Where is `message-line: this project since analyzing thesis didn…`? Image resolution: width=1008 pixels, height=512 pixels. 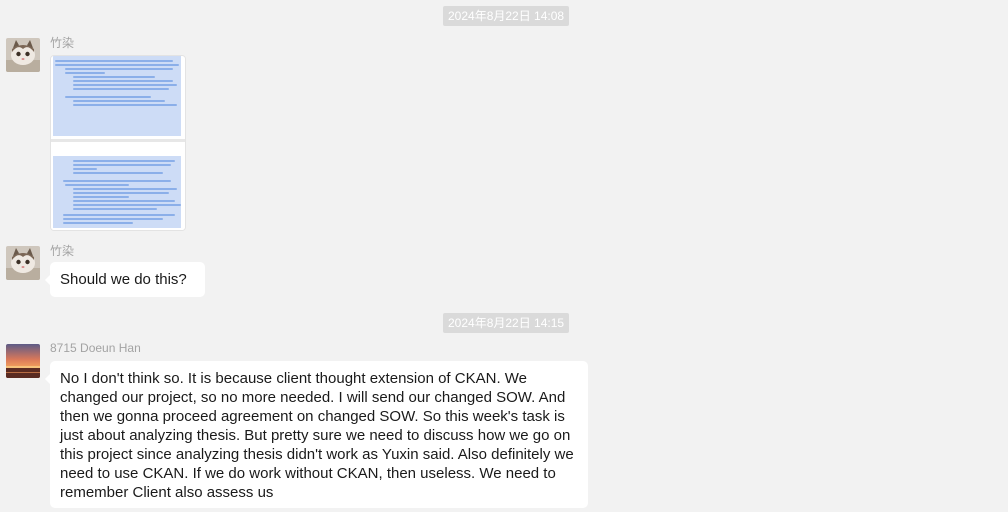 message-line: this project since analyzing thesis didn… is located at coordinates (317, 454).